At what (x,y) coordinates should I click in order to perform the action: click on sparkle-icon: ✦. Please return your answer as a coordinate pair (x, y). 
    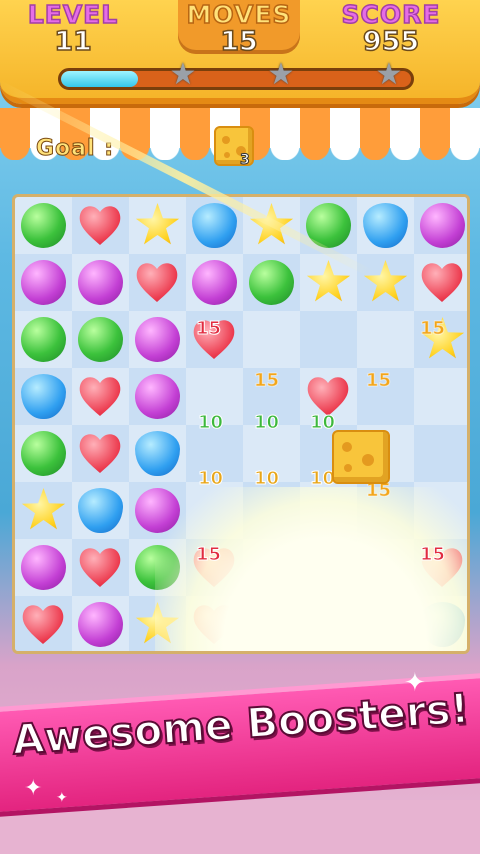
    Looking at the image, I should click on (62, 798).